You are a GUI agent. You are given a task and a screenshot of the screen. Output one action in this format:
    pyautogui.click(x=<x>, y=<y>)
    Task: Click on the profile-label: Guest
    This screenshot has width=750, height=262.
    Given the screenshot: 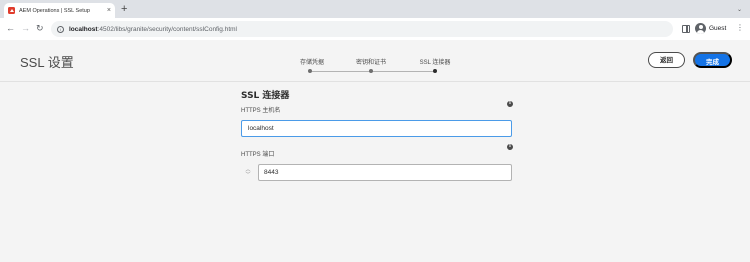 What is the action you would take?
    pyautogui.click(x=718, y=28)
    